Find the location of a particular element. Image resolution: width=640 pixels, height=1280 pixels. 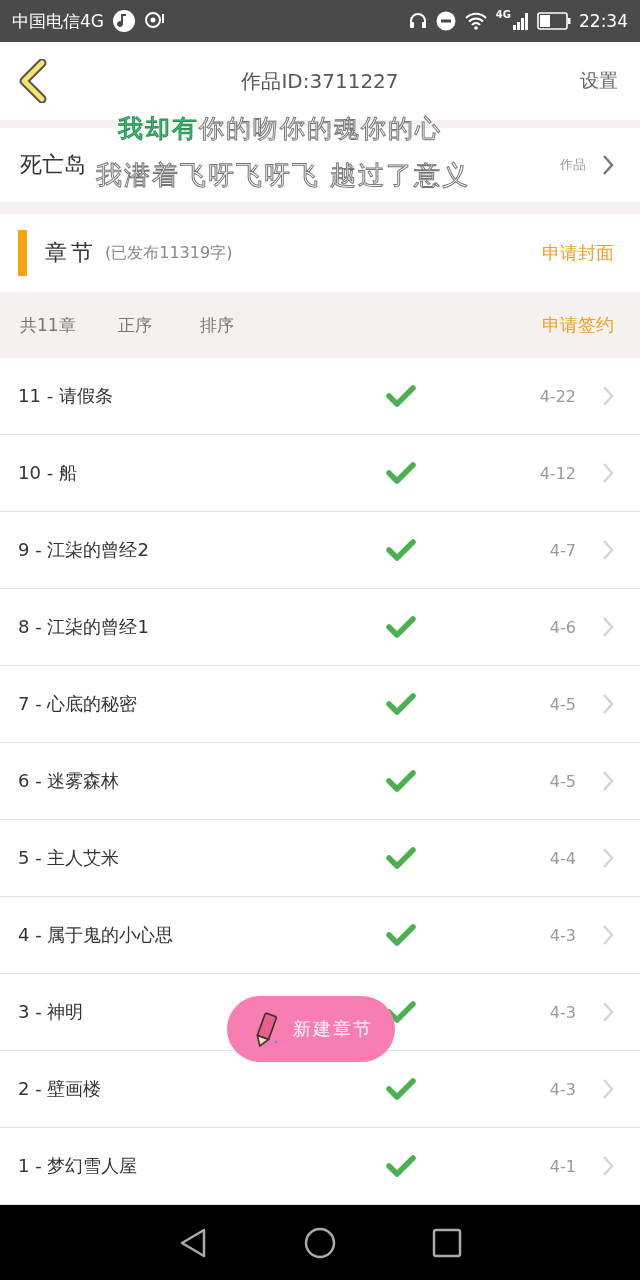

chapter-title: 7 - 心底的秘密 is located at coordinates (78, 704).